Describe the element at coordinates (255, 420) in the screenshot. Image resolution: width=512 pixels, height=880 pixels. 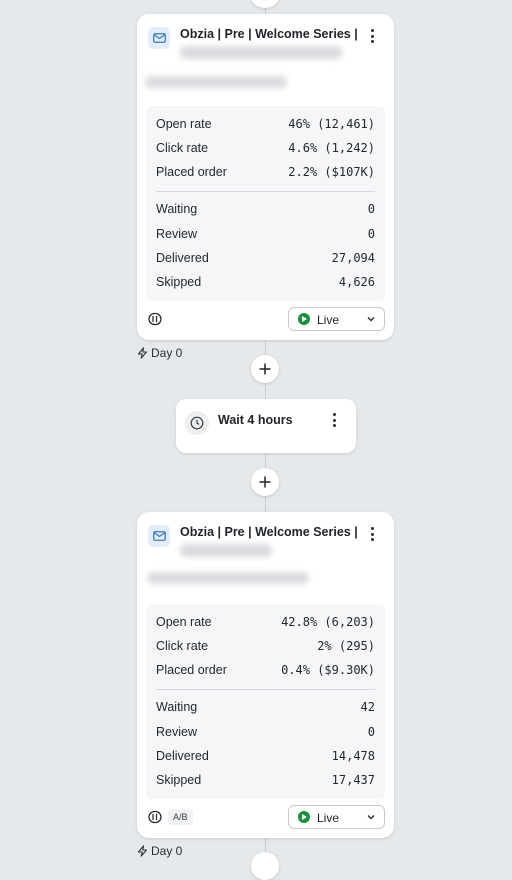
I see `wait-step-label: Wait 4 hours` at that location.